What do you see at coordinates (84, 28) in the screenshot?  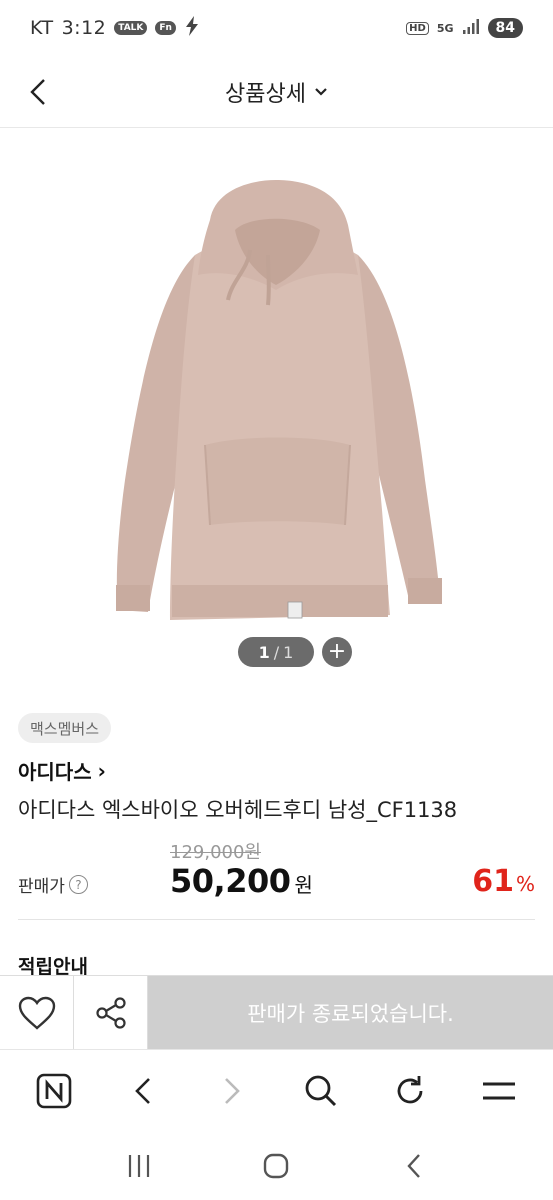 I see `clock: 3:12` at bounding box center [84, 28].